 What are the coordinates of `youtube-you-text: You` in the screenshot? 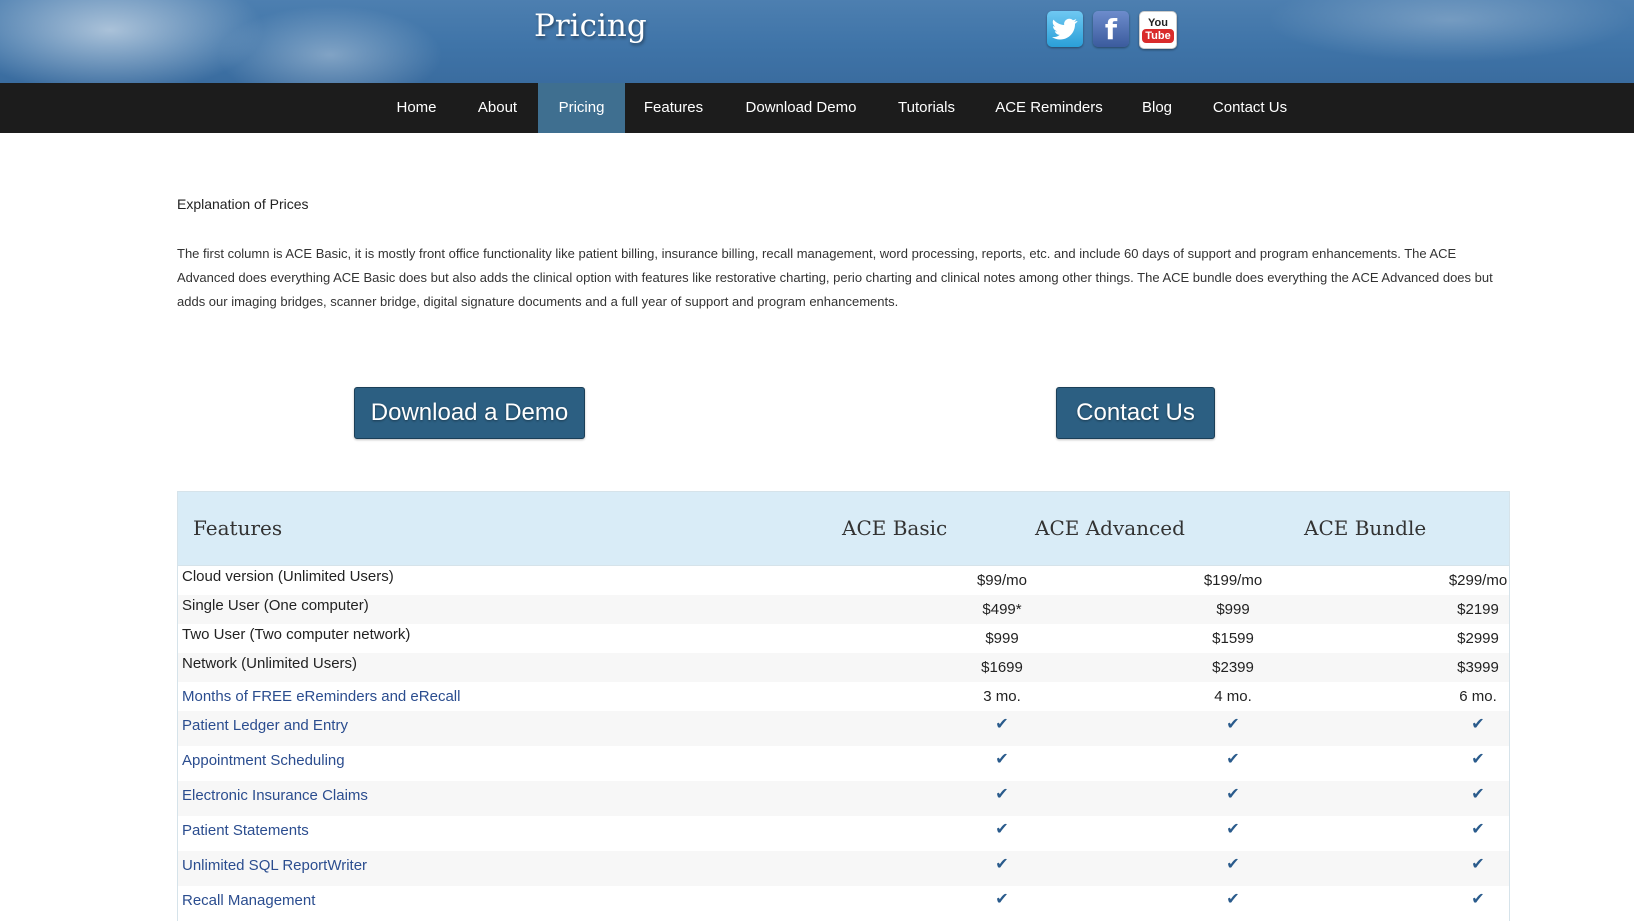 It's located at (1158, 23).